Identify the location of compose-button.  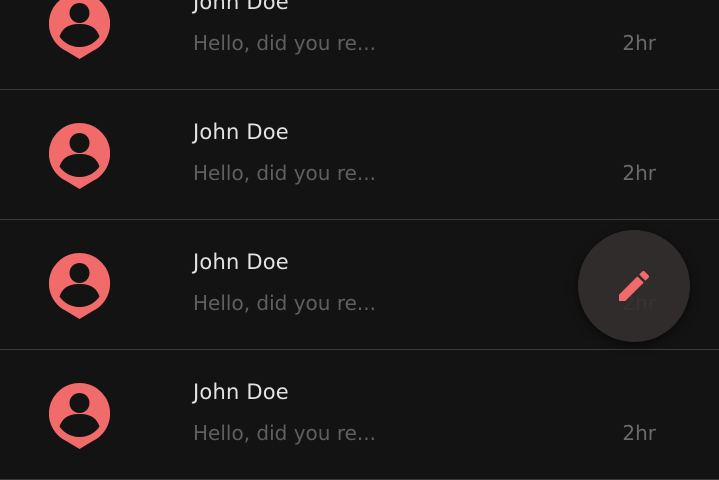
(634, 286).